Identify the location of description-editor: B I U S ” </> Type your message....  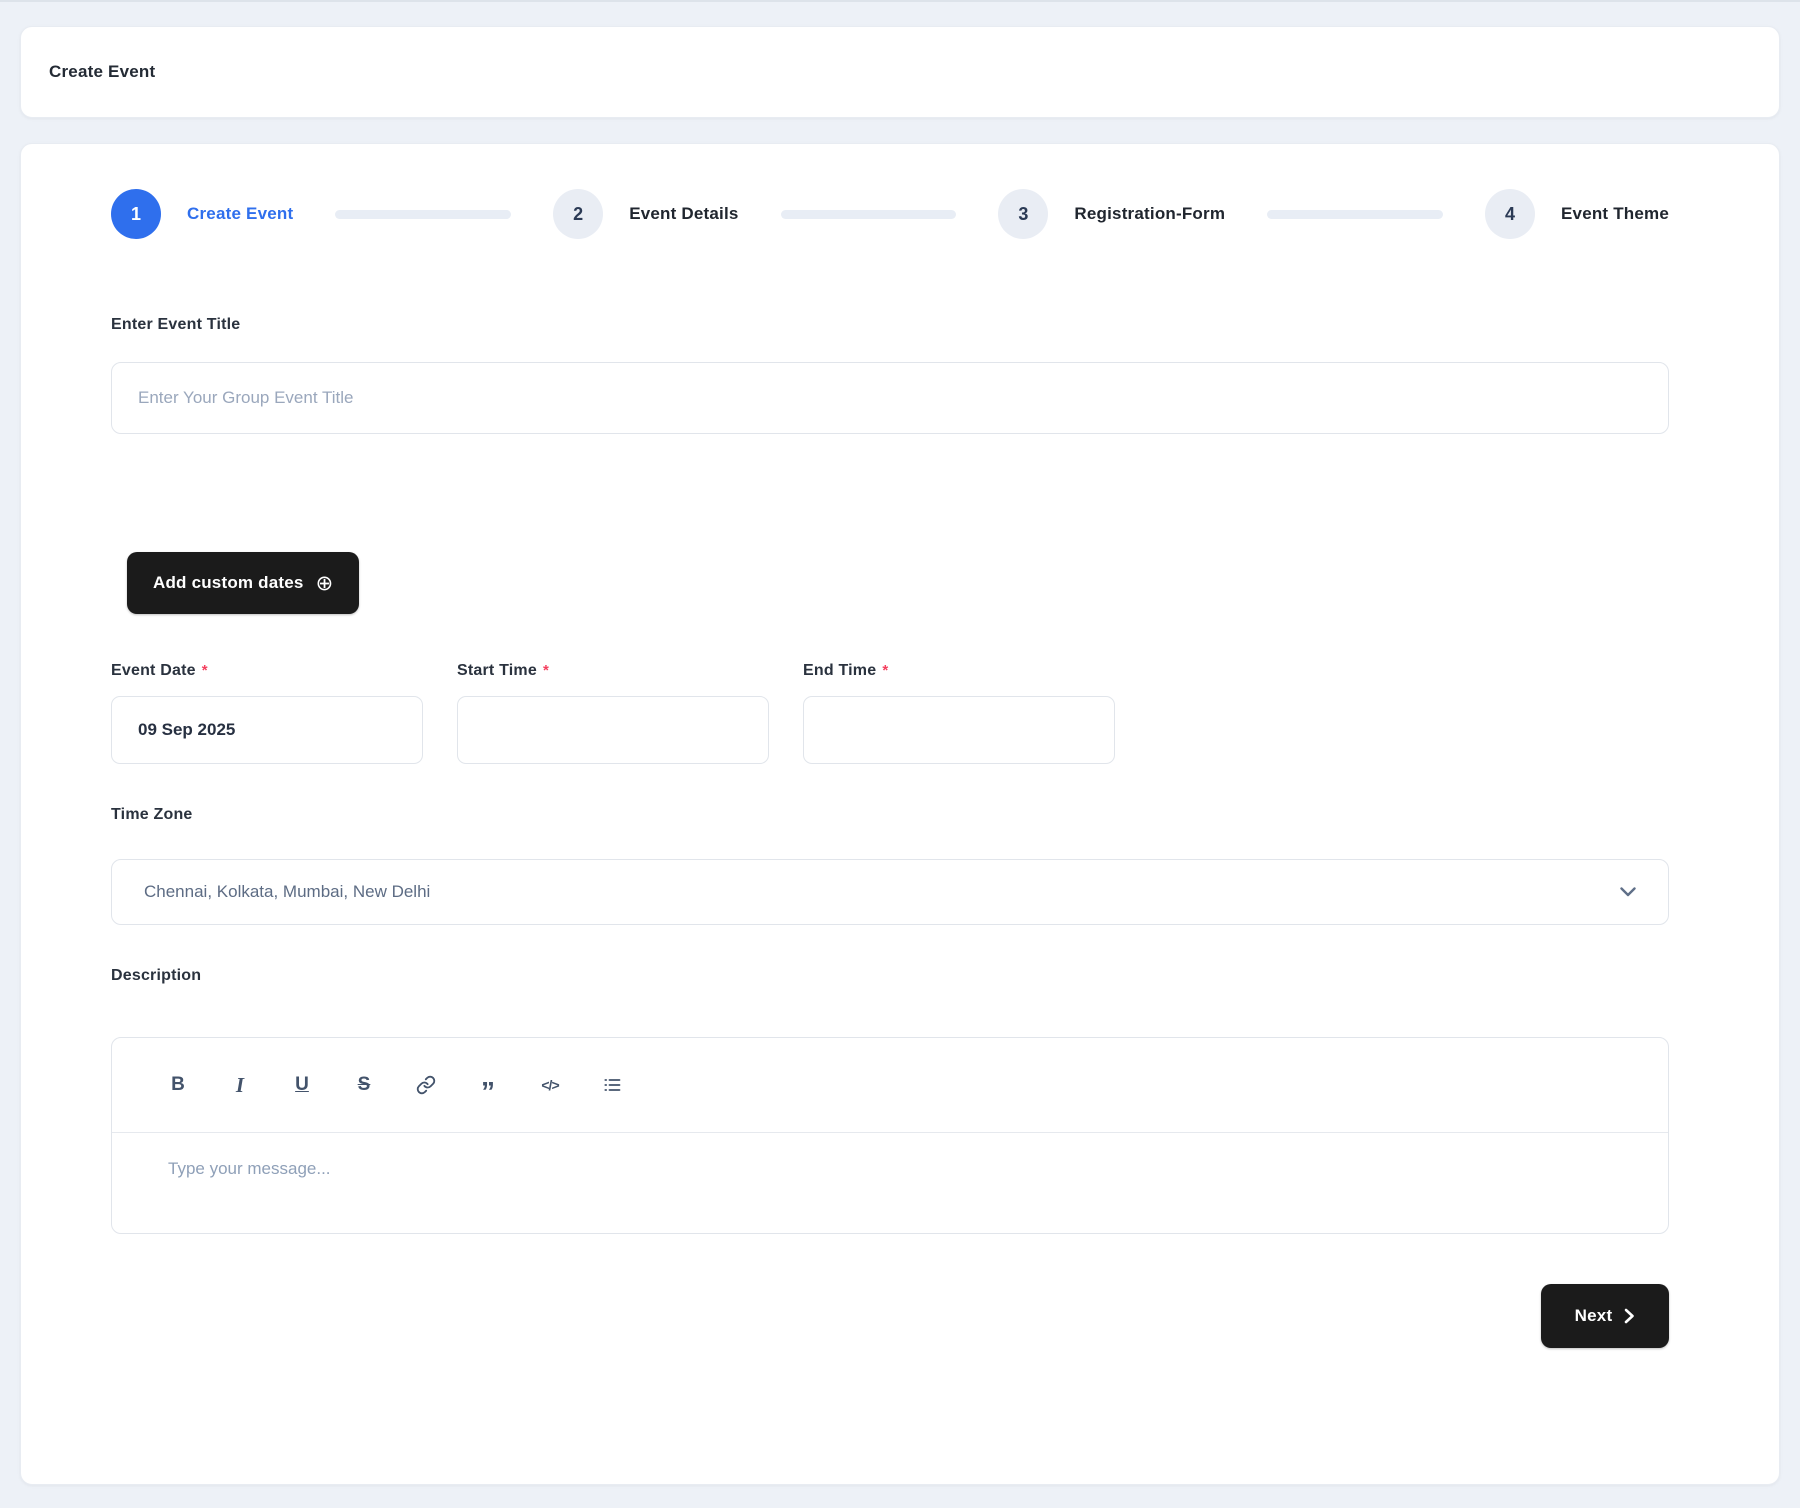
(890, 1135).